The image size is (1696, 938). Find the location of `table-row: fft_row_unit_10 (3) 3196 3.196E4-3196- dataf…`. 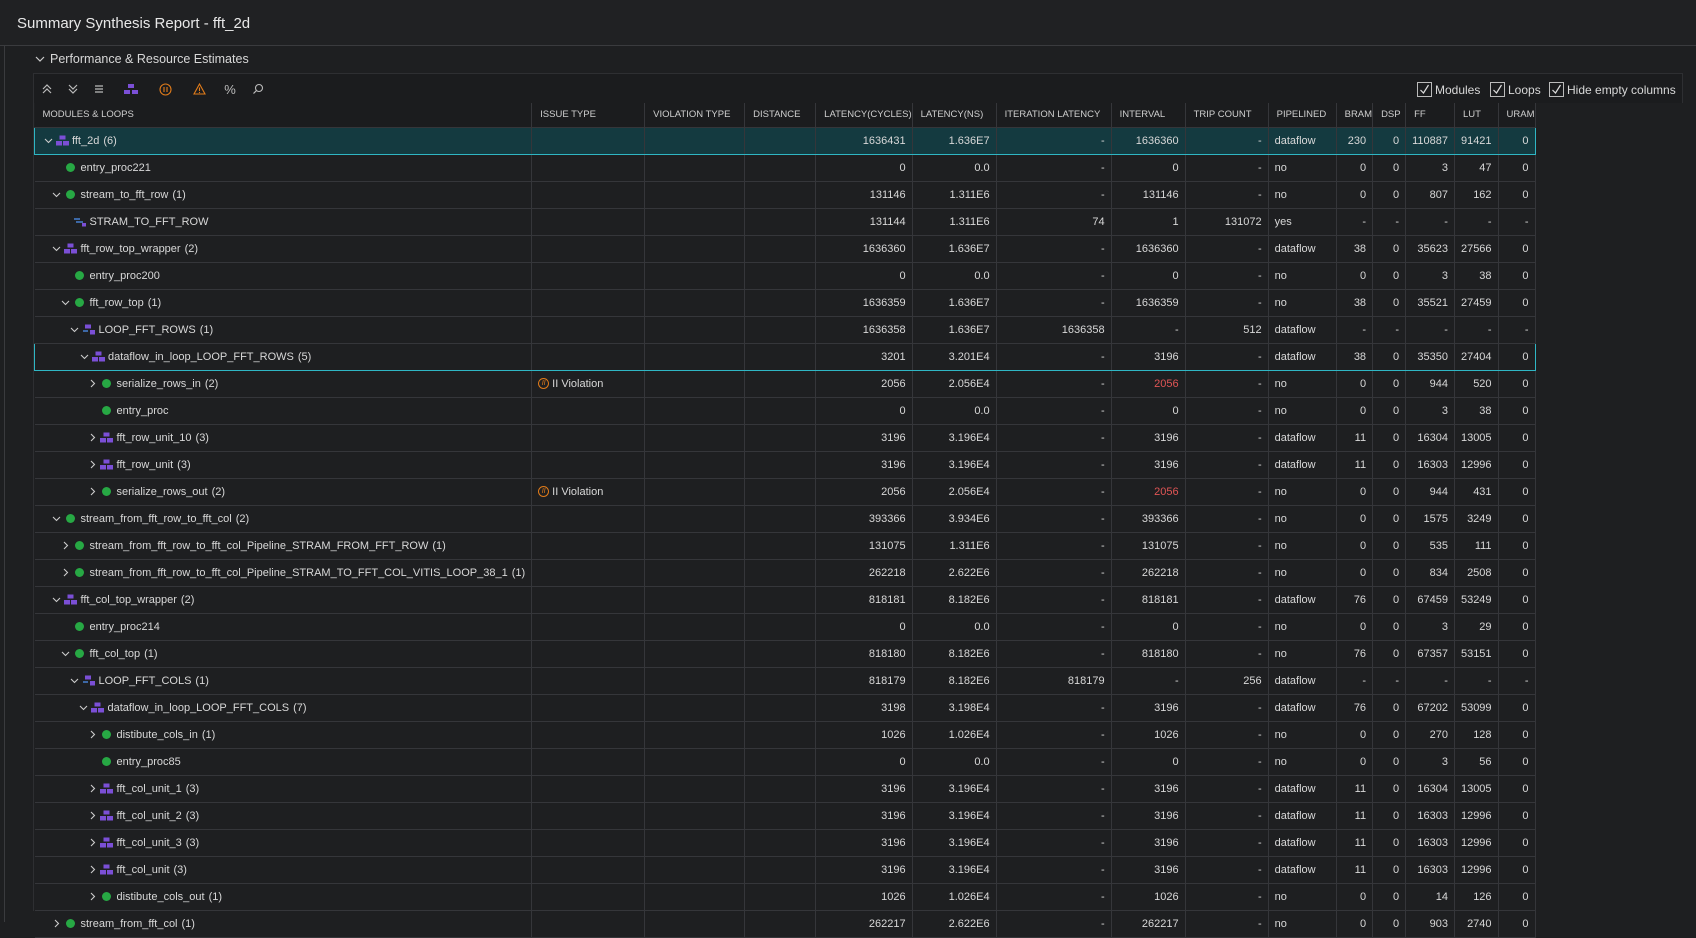

table-row: fft_row_unit_10 (3) 3196 3.196E4-3196- dataf… is located at coordinates (785, 438).